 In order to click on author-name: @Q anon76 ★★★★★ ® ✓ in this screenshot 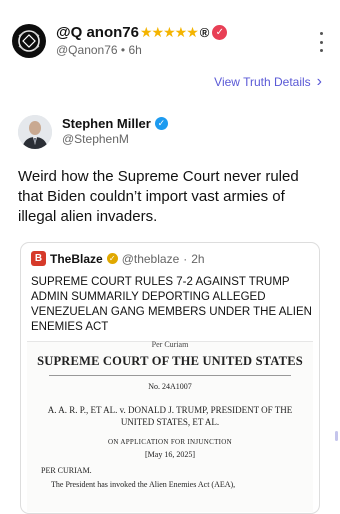, I will do `click(142, 32)`.